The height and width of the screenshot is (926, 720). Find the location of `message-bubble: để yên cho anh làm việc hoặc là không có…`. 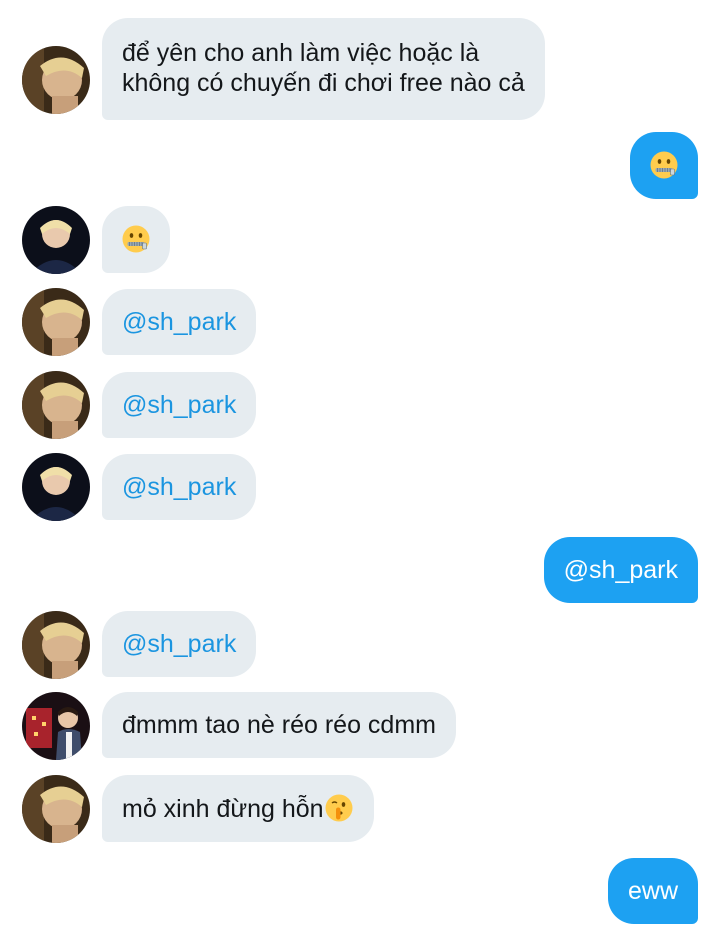

message-bubble: để yên cho anh làm việc hoặc là không có… is located at coordinates (323, 69).